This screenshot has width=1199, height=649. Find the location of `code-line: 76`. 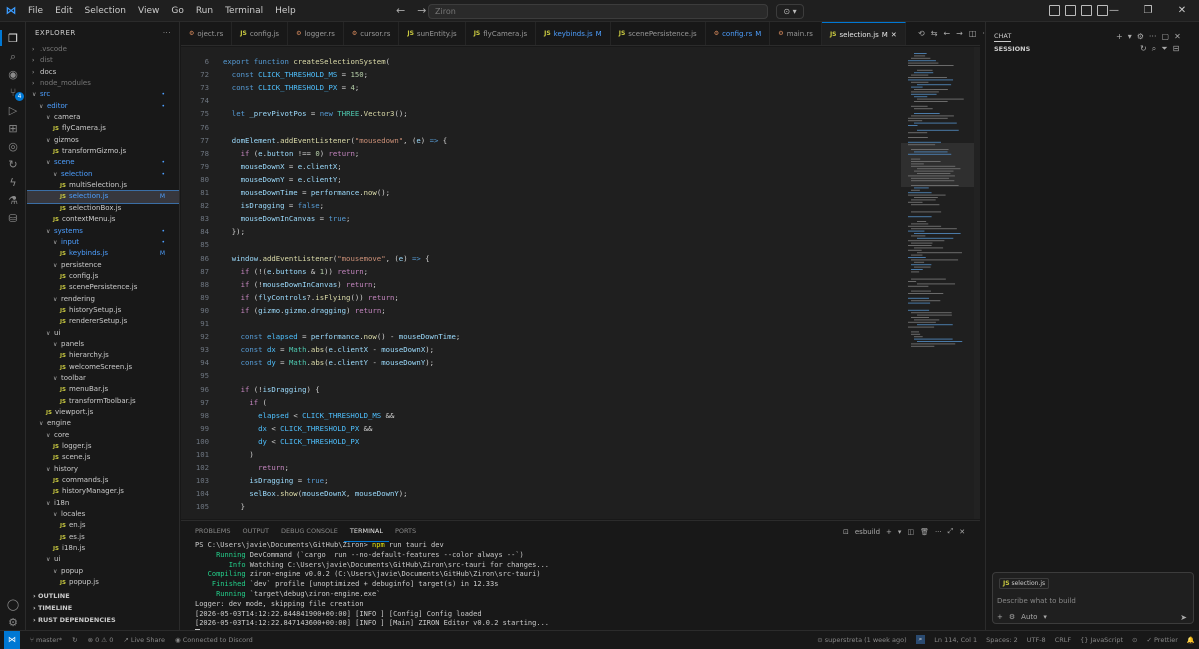

code-line: 76 is located at coordinates (580, 127).